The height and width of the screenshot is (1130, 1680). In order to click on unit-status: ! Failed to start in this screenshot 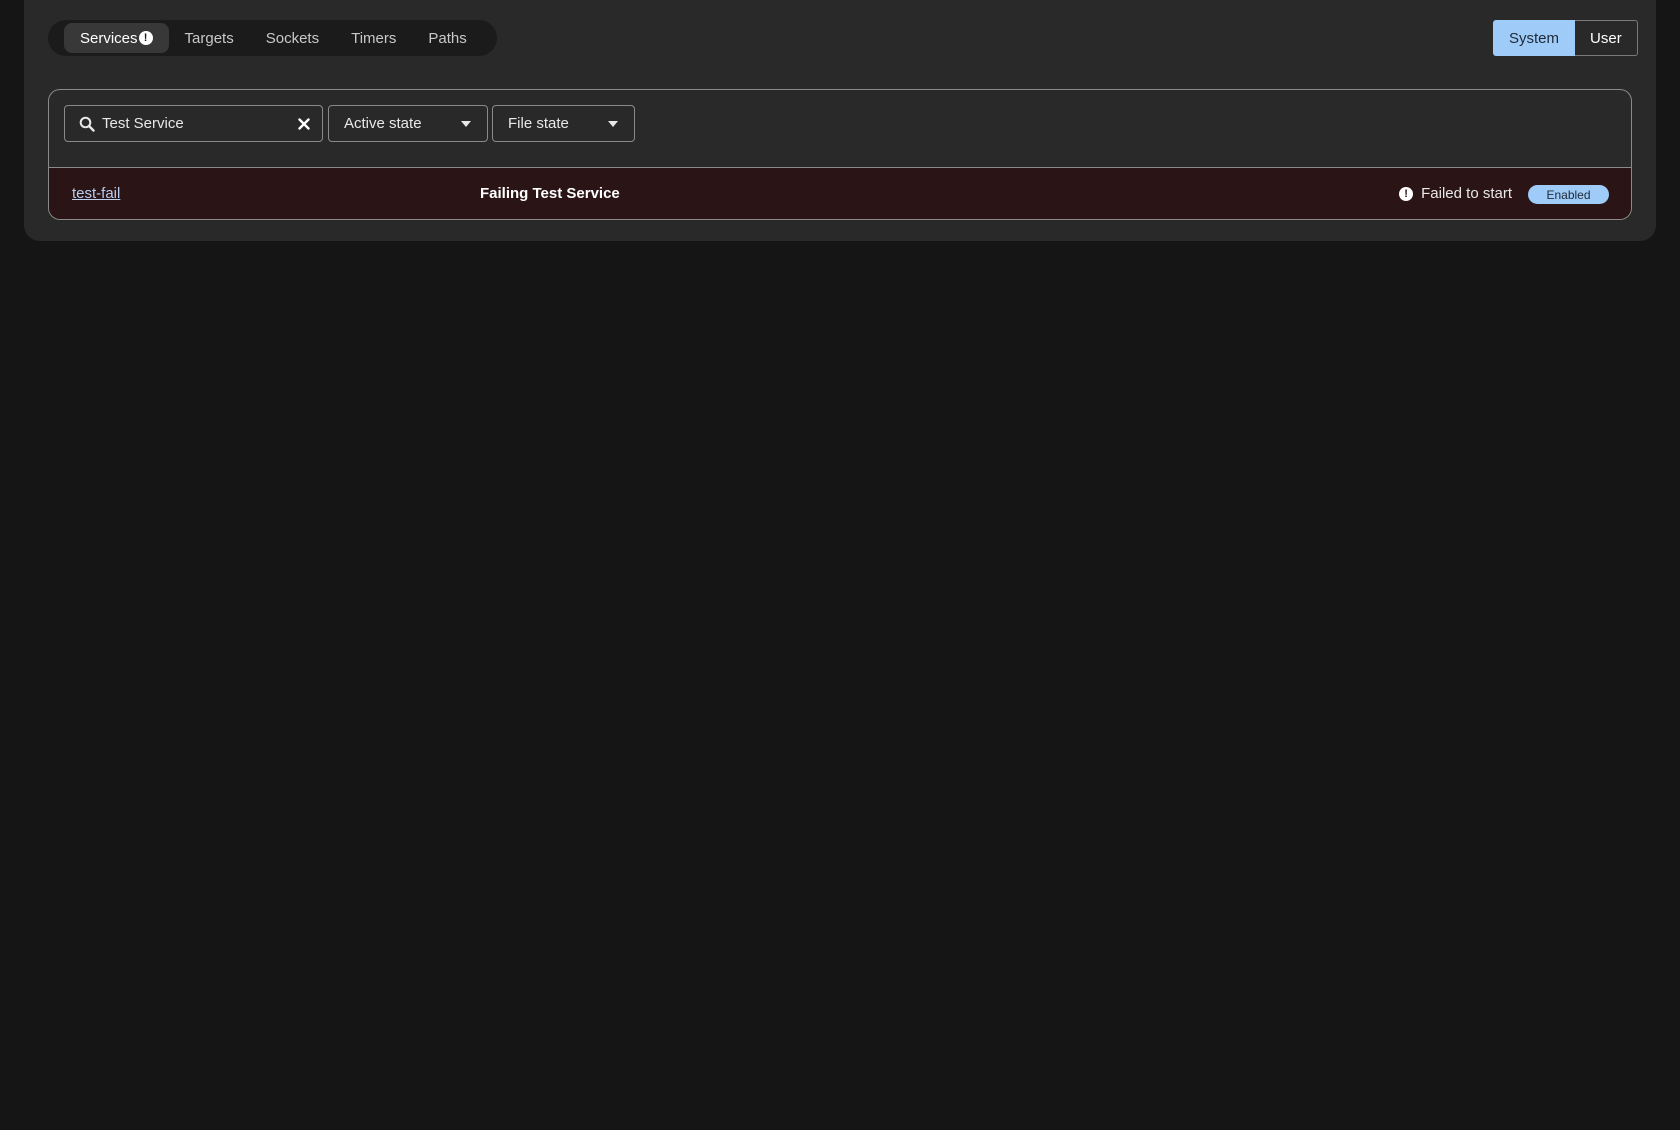, I will do `click(1455, 193)`.